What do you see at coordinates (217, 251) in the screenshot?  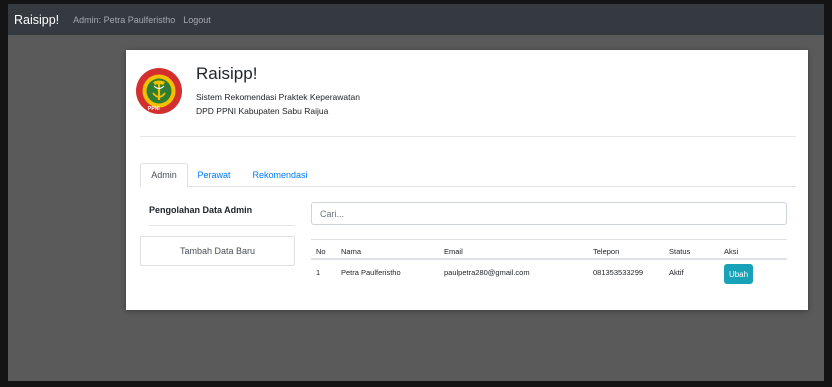 I see `add-new-data-button: Tambah Data Baru` at bounding box center [217, 251].